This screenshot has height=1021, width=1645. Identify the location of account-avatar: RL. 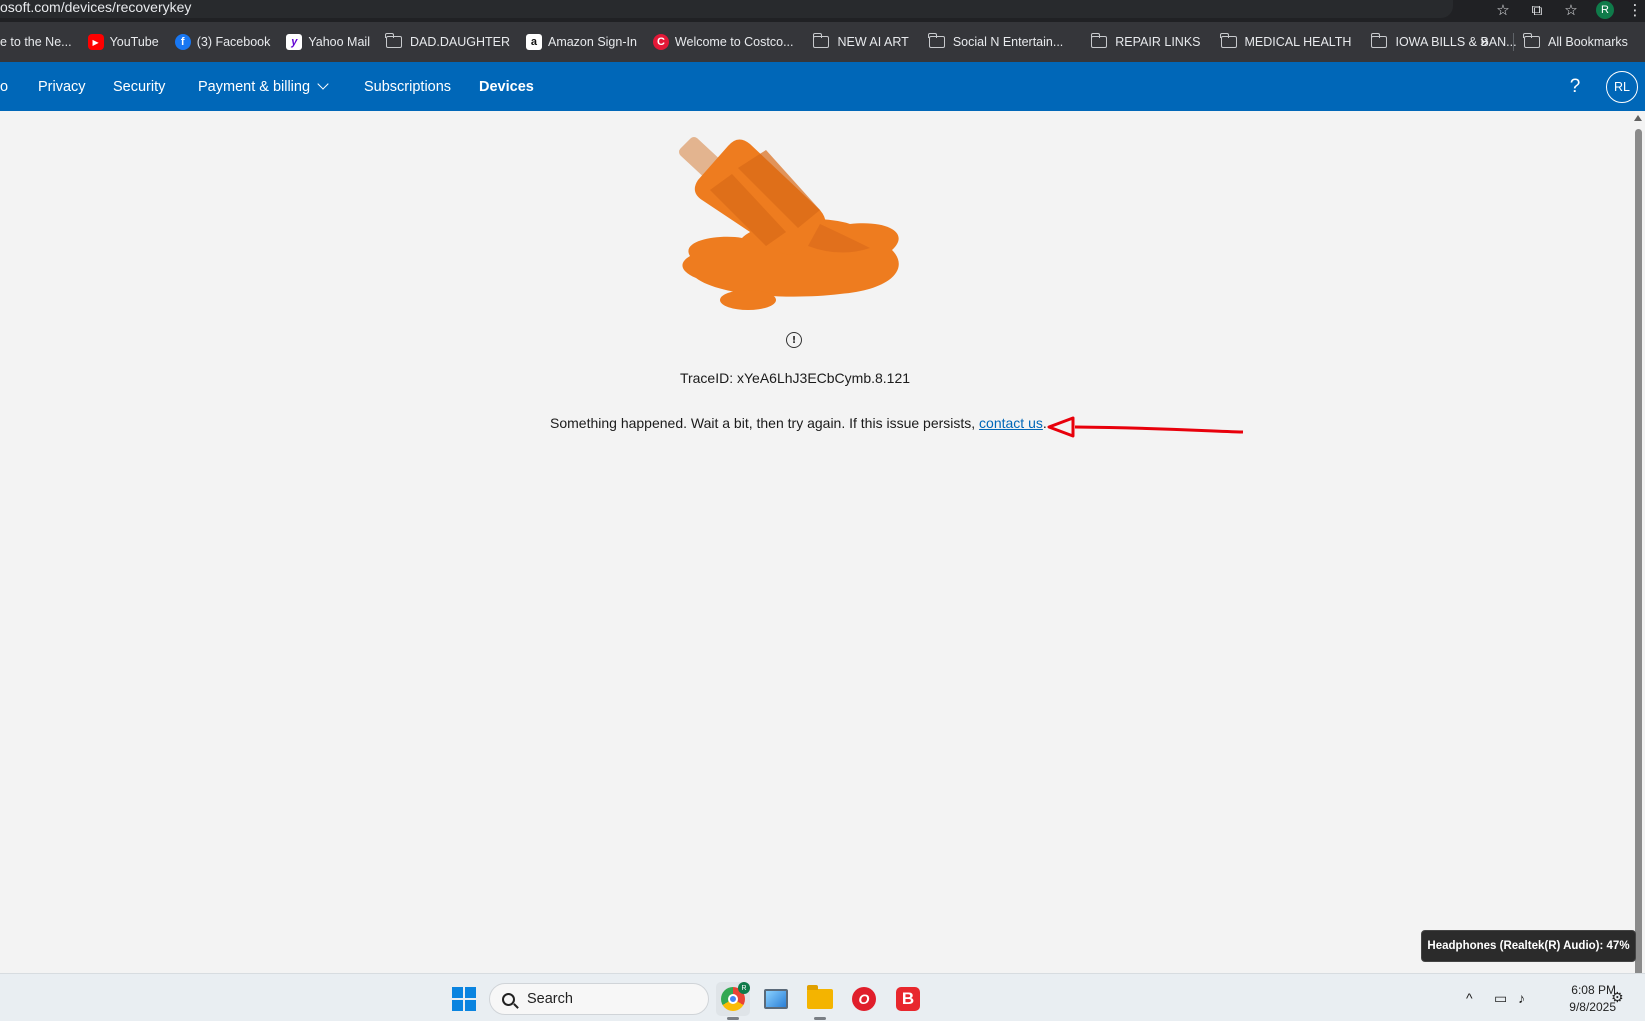
(1622, 87).